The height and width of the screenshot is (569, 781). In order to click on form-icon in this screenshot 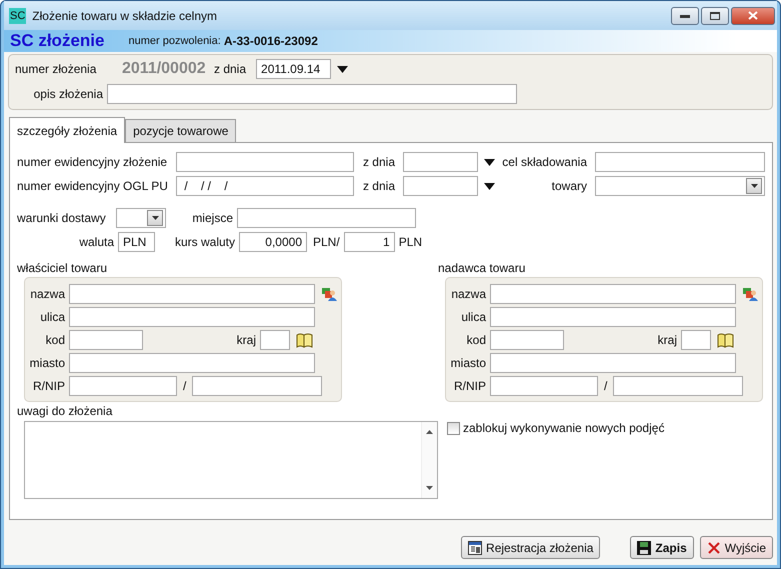, I will do `click(475, 547)`.